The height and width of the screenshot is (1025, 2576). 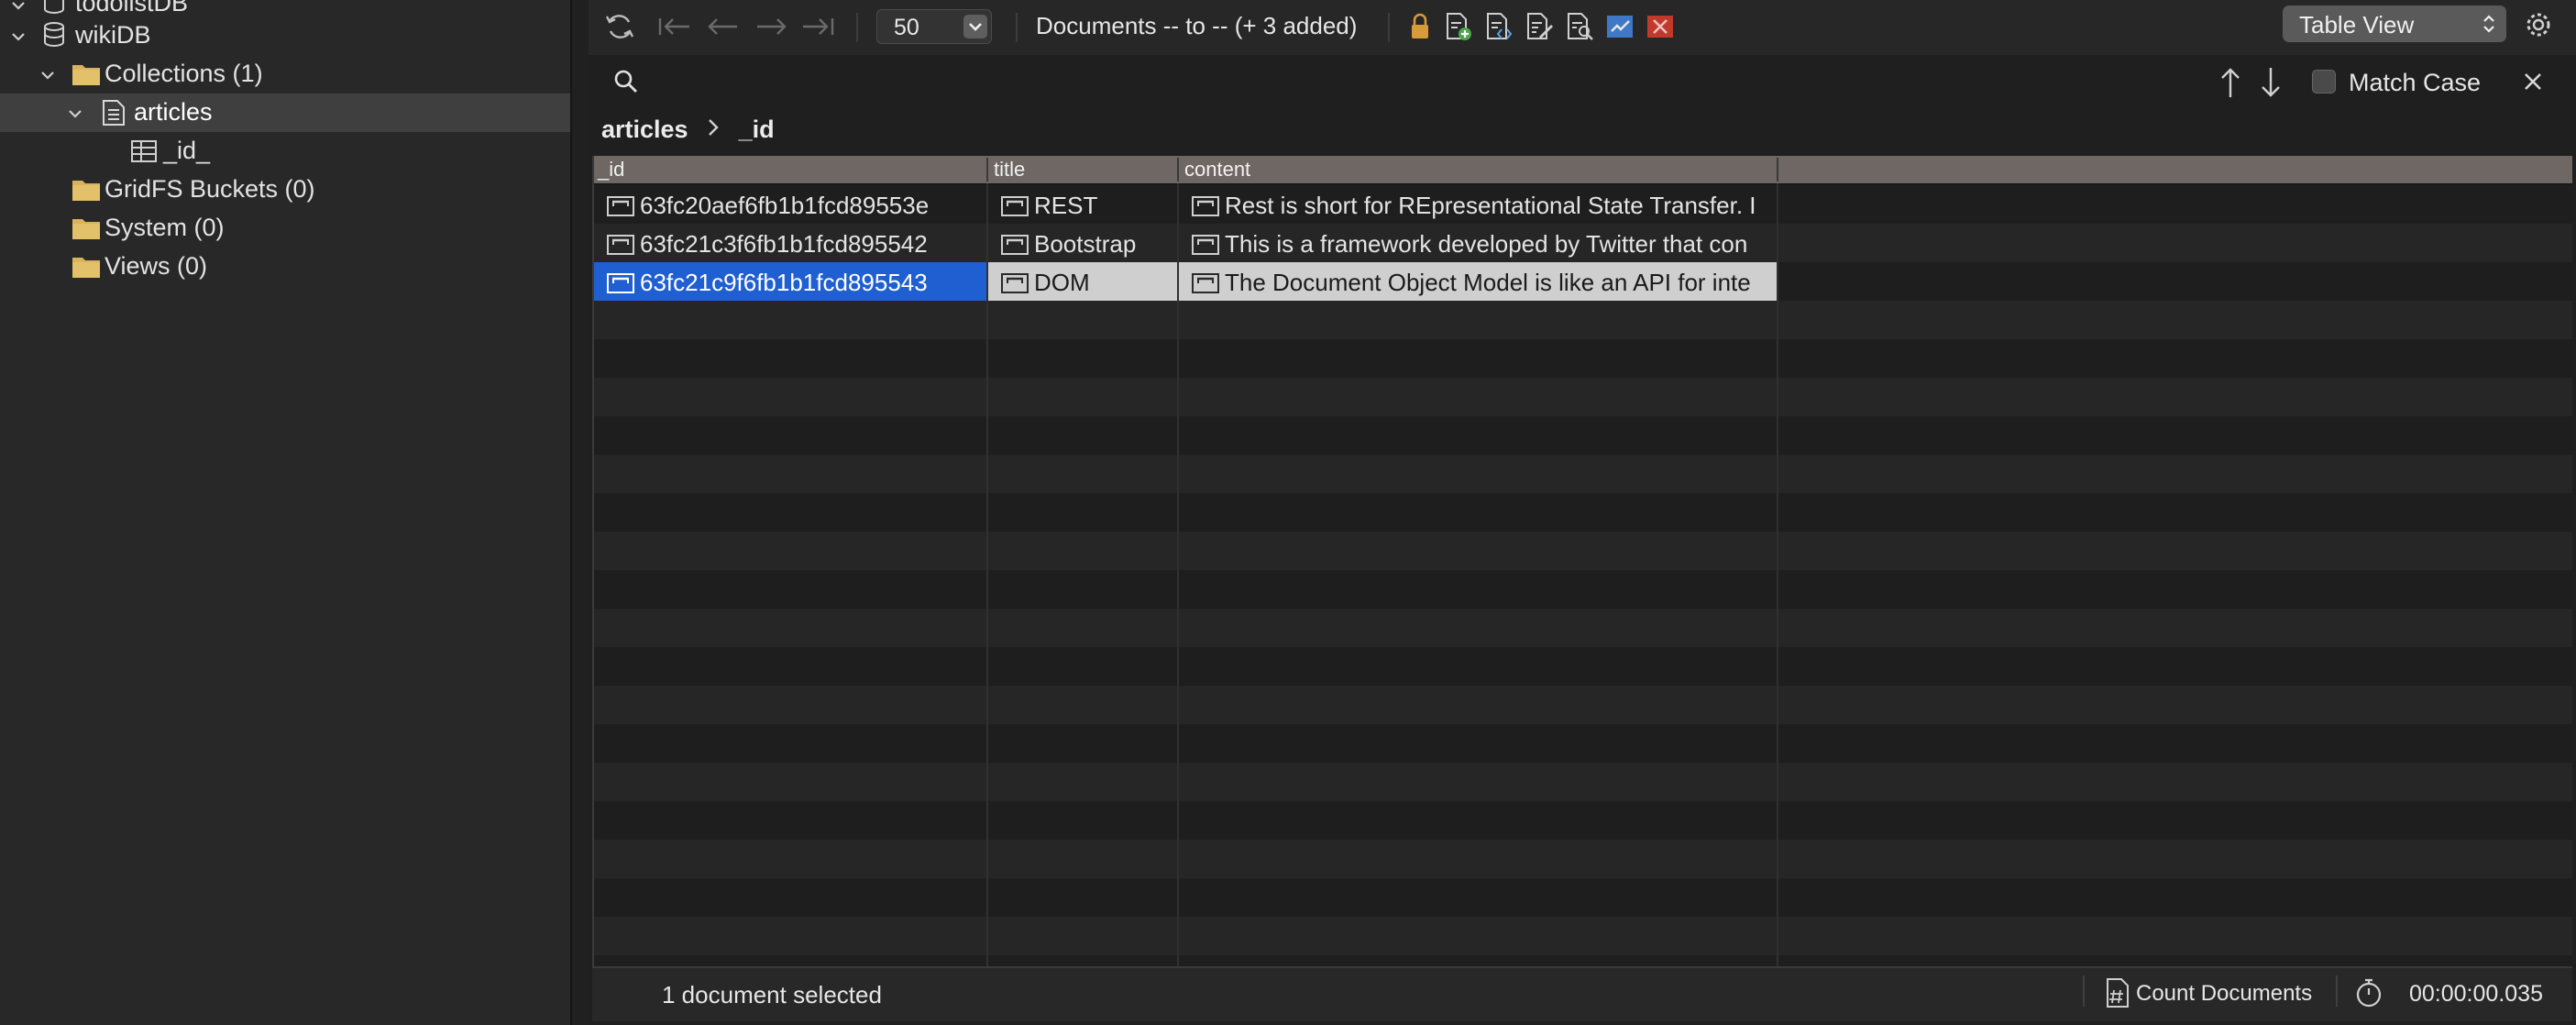 I want to click on search-icon, so click(x=626, y=84).